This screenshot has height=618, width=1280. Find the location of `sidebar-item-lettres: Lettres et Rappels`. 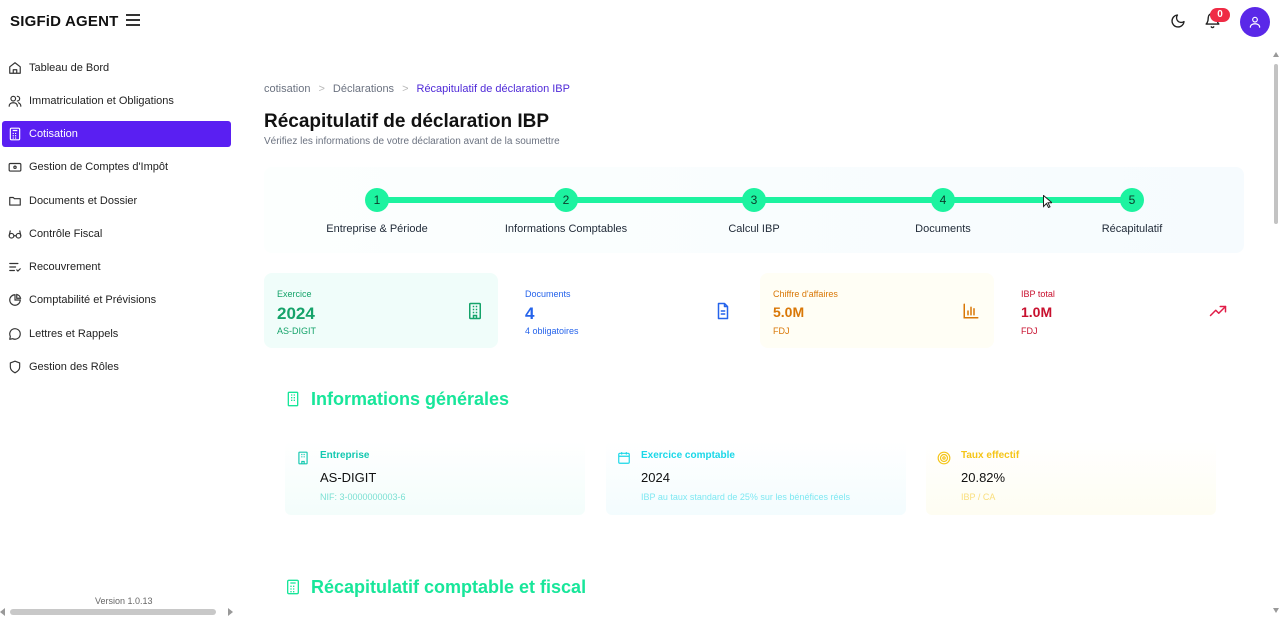

sidebar-item-lettres: Lettres et Rappels is located at coordinates (116, 334).